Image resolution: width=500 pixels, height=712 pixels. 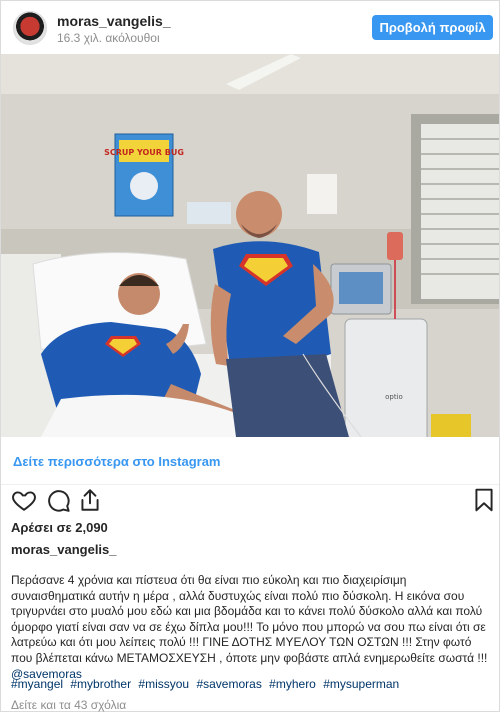 What do you see at coordinates (64, 549) in the screenshot?
I see `caption-username: moras_vangelis_` at bounding box center [64, 549].